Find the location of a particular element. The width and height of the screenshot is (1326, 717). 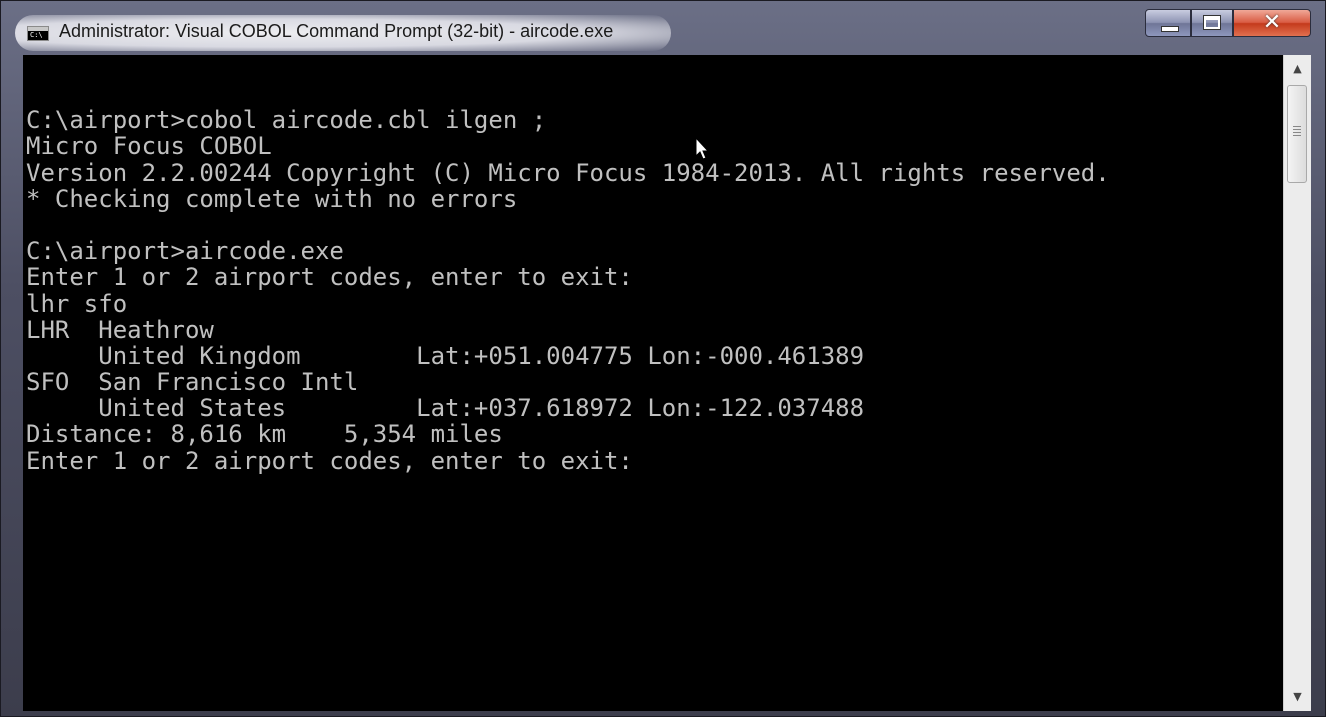

scrollbar-grip-icon is located at coordinates (1297, 132).